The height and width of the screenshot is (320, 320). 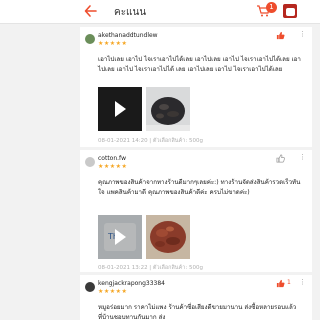 I want to click on reviewer-name: kengjackrapong33384, so click(x=132, y=283).